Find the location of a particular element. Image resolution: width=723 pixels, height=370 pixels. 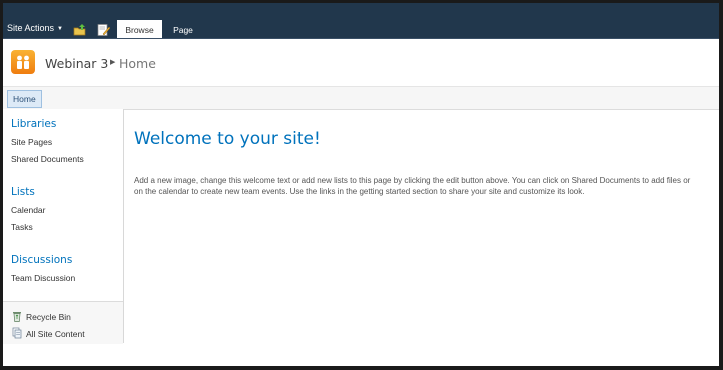

ql-heading-lists: Lists is located at coordinates (23, 192).